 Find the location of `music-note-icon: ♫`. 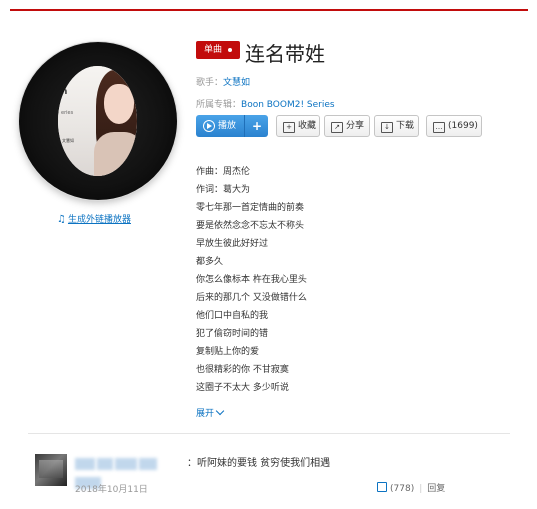

music-note-icon: ♫ is located at coordinates (61, 219).